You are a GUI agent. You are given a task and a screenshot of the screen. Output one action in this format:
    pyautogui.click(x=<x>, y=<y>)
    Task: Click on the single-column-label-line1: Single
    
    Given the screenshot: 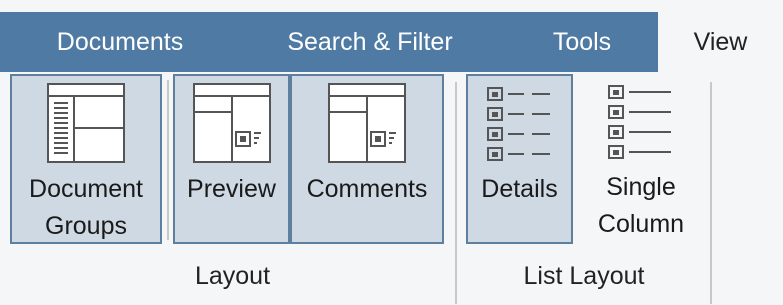 What is the action you would take?
    pyautogui.click(x=641, y=187)
    